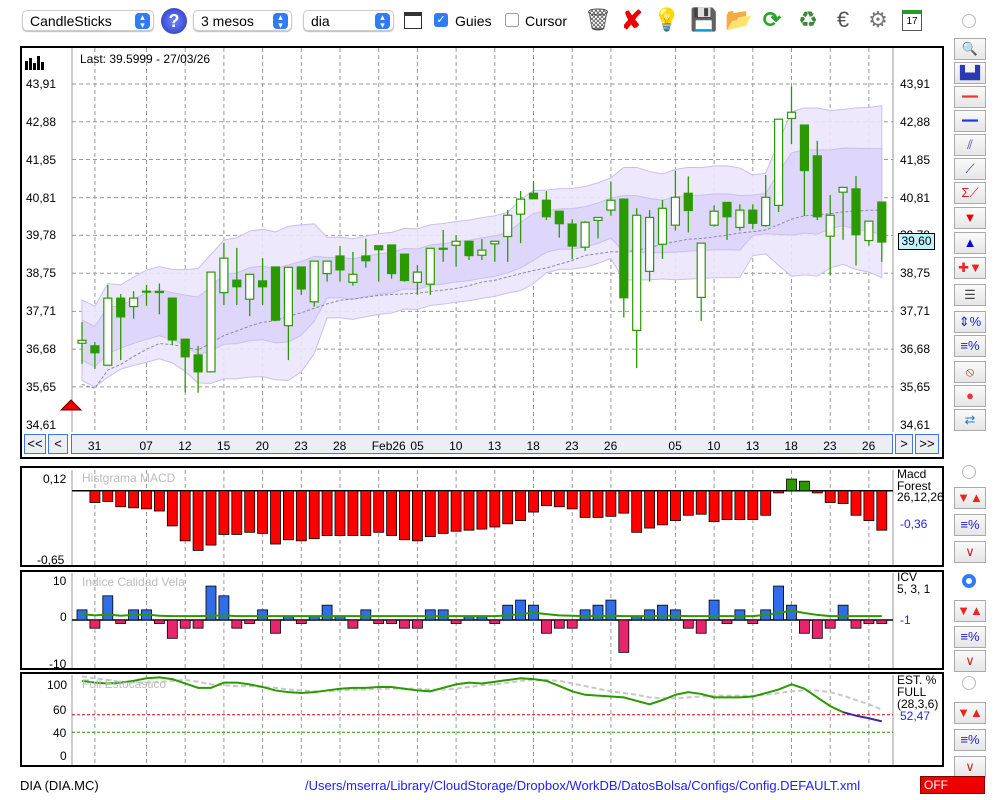 The height and width of the screenshot is (800, 1000). What do you see at coordinates (970, 243) in the screenshot?
I see `arrow-up-button: ▲` at bounding box center [970, 243].